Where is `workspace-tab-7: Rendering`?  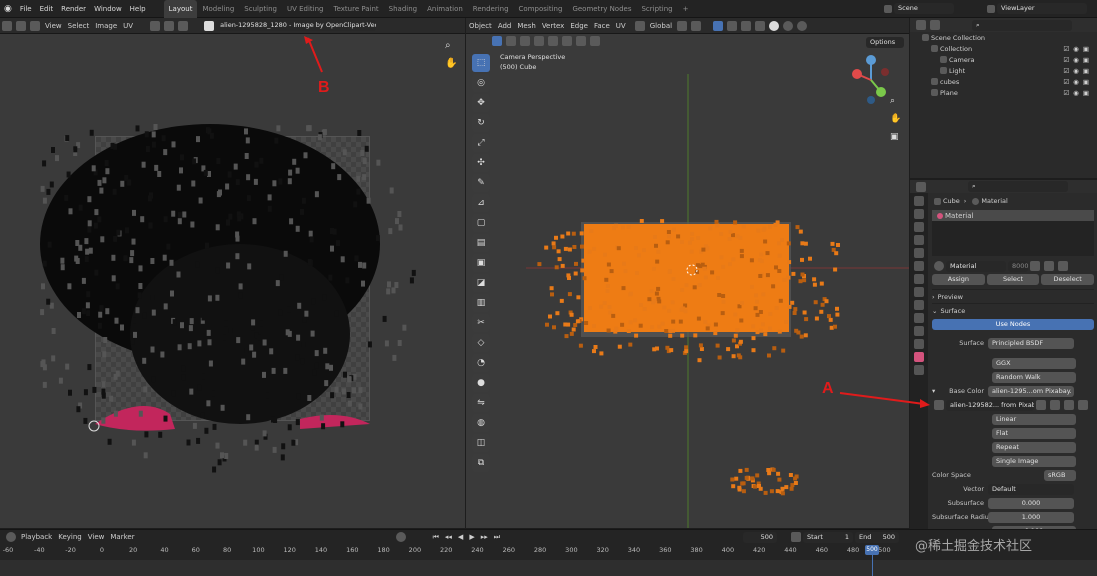
workspace-tab-7: Rendering is located at coordinates (491, 9).